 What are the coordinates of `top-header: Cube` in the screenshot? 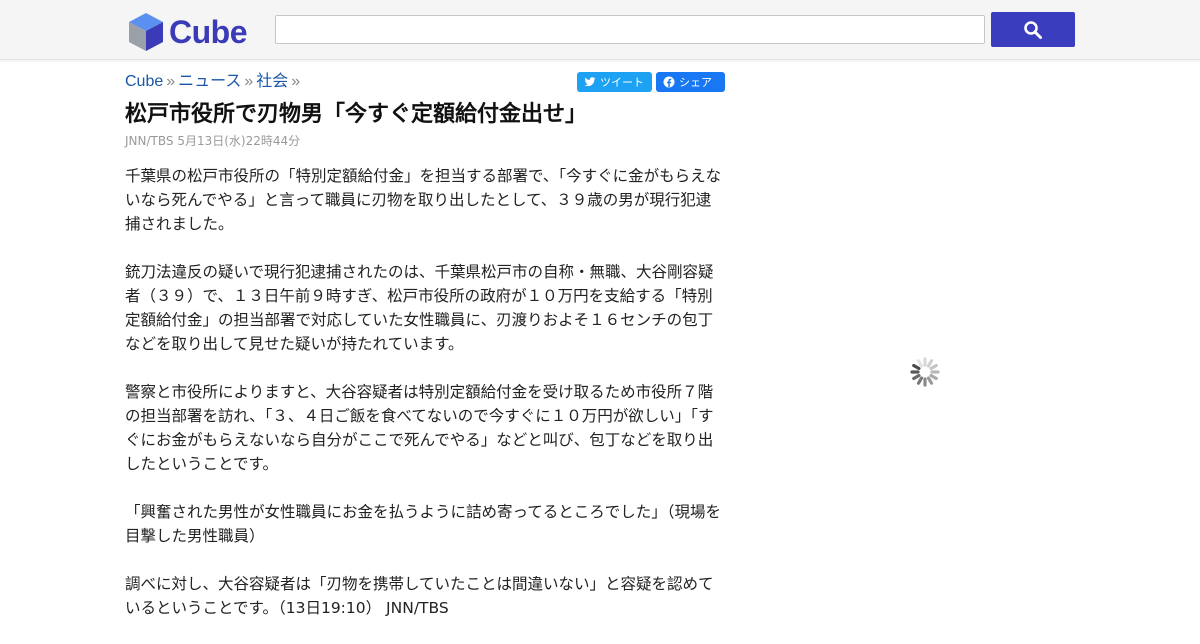 It's located at (600, 30).